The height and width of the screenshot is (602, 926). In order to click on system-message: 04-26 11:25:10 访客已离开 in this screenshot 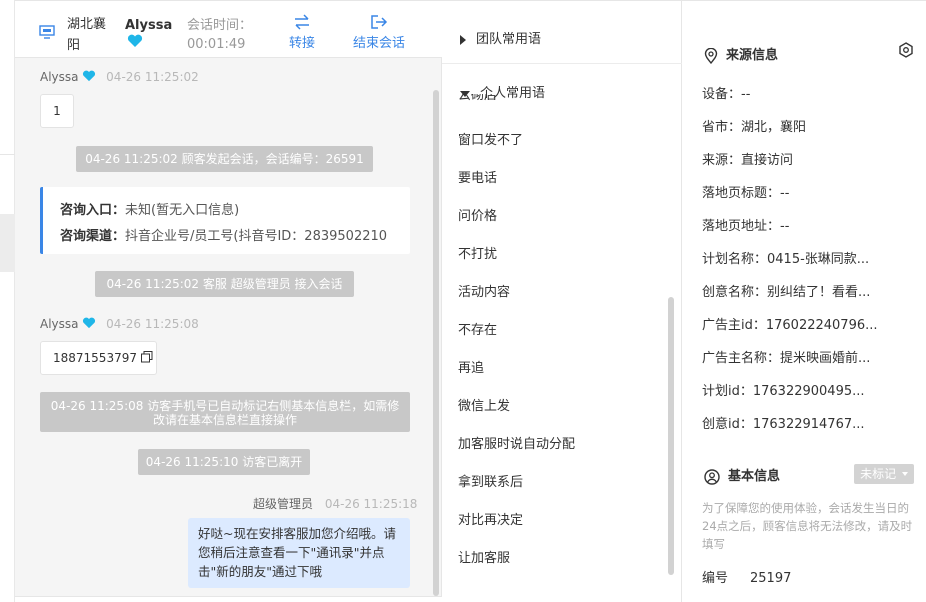, I will do `click(224, 462)`.